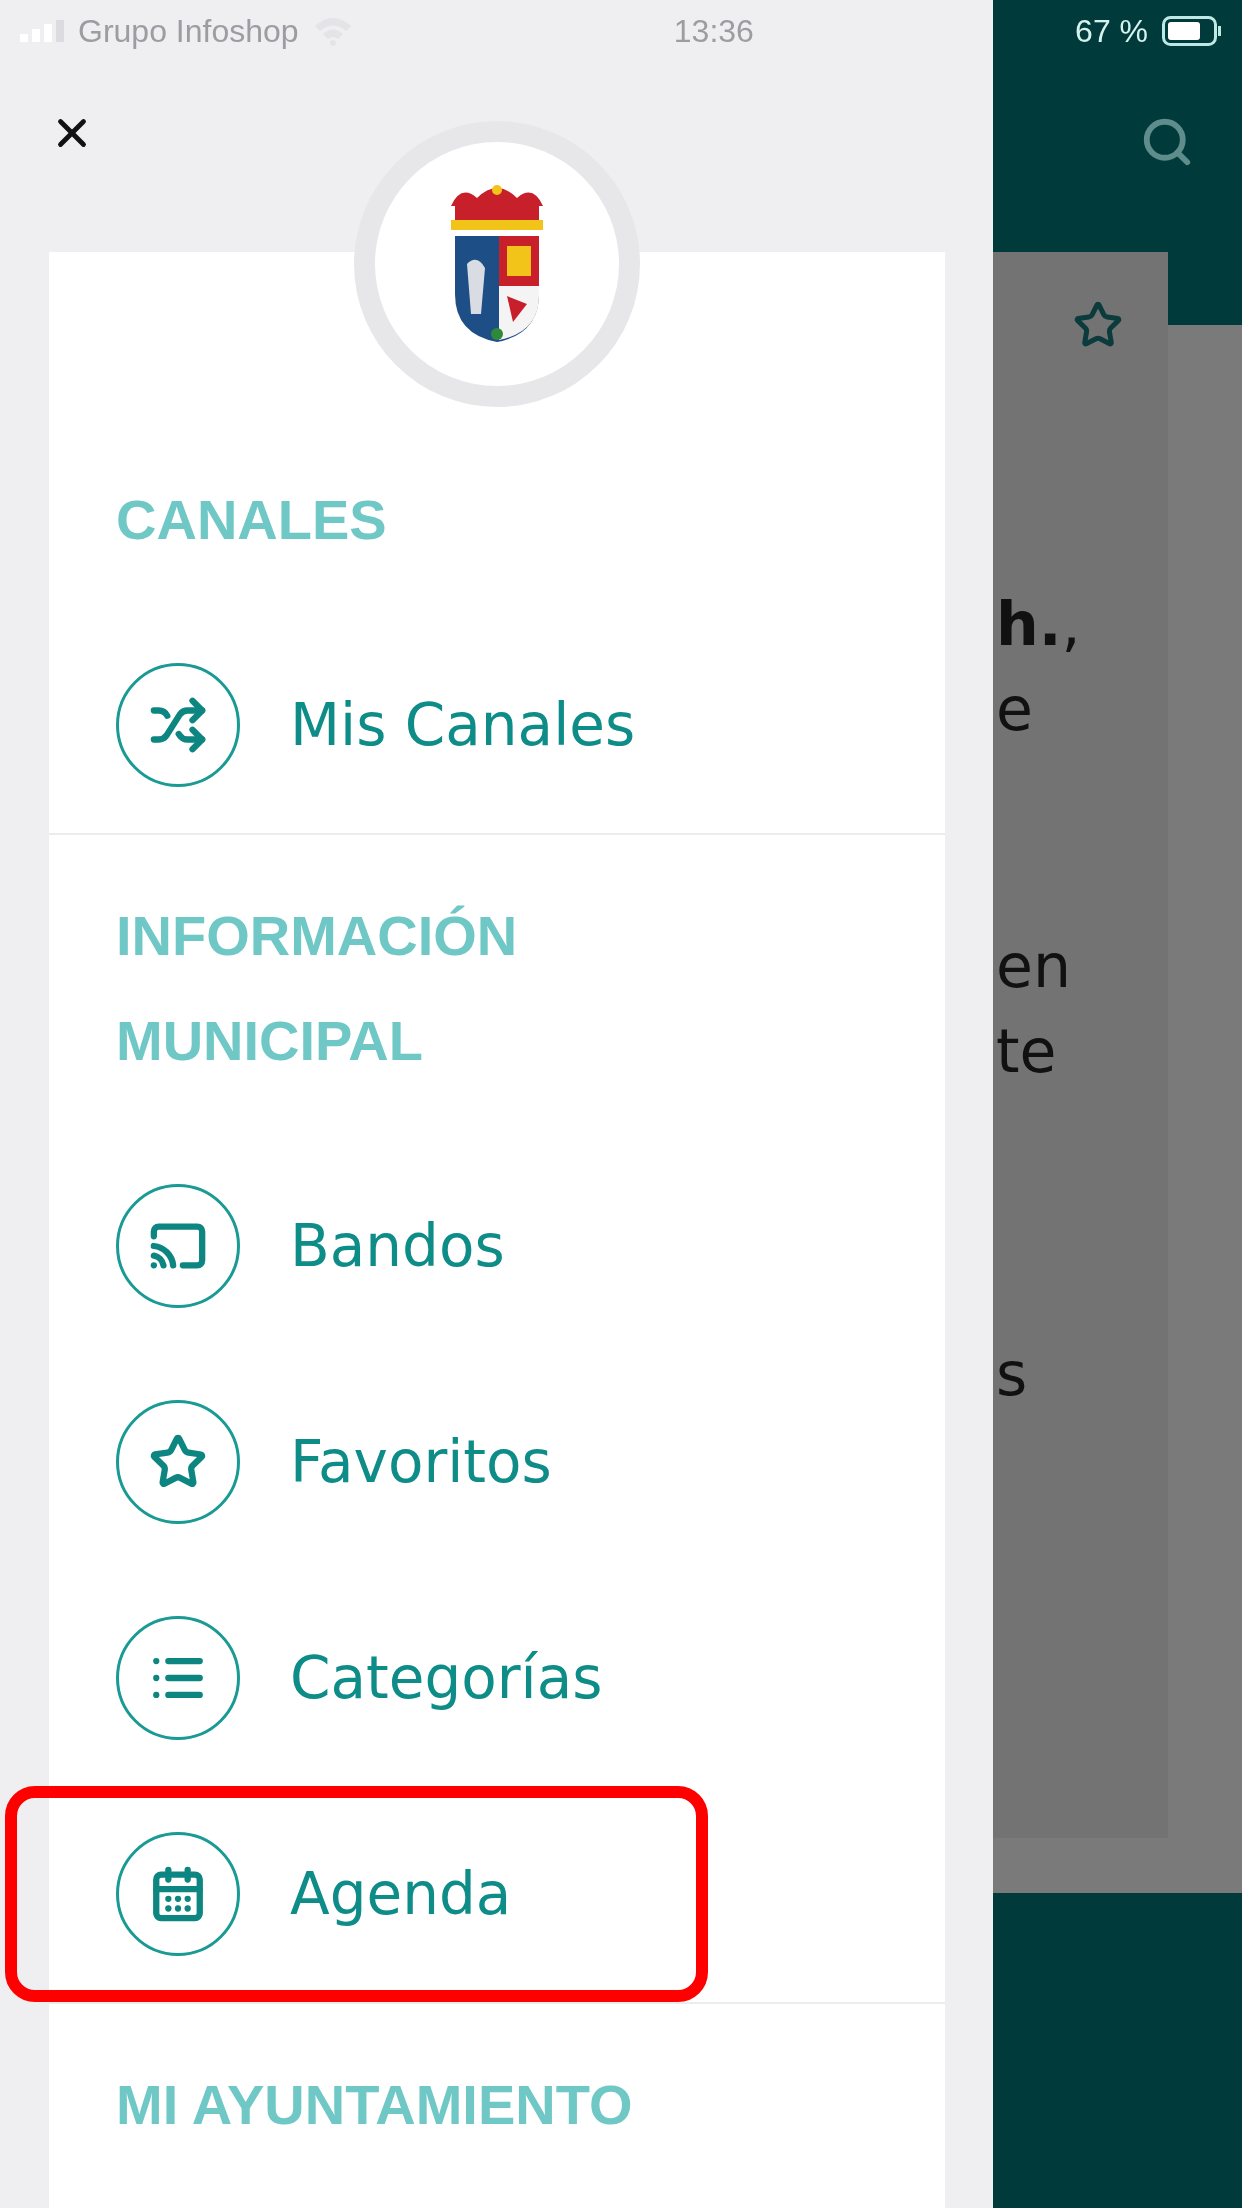 The width and height of the screenshot is (1242, 2208). Describe the element at coordinates (1111, 31) in the screenshot. I see `battery-percent: 67 %` at that location.